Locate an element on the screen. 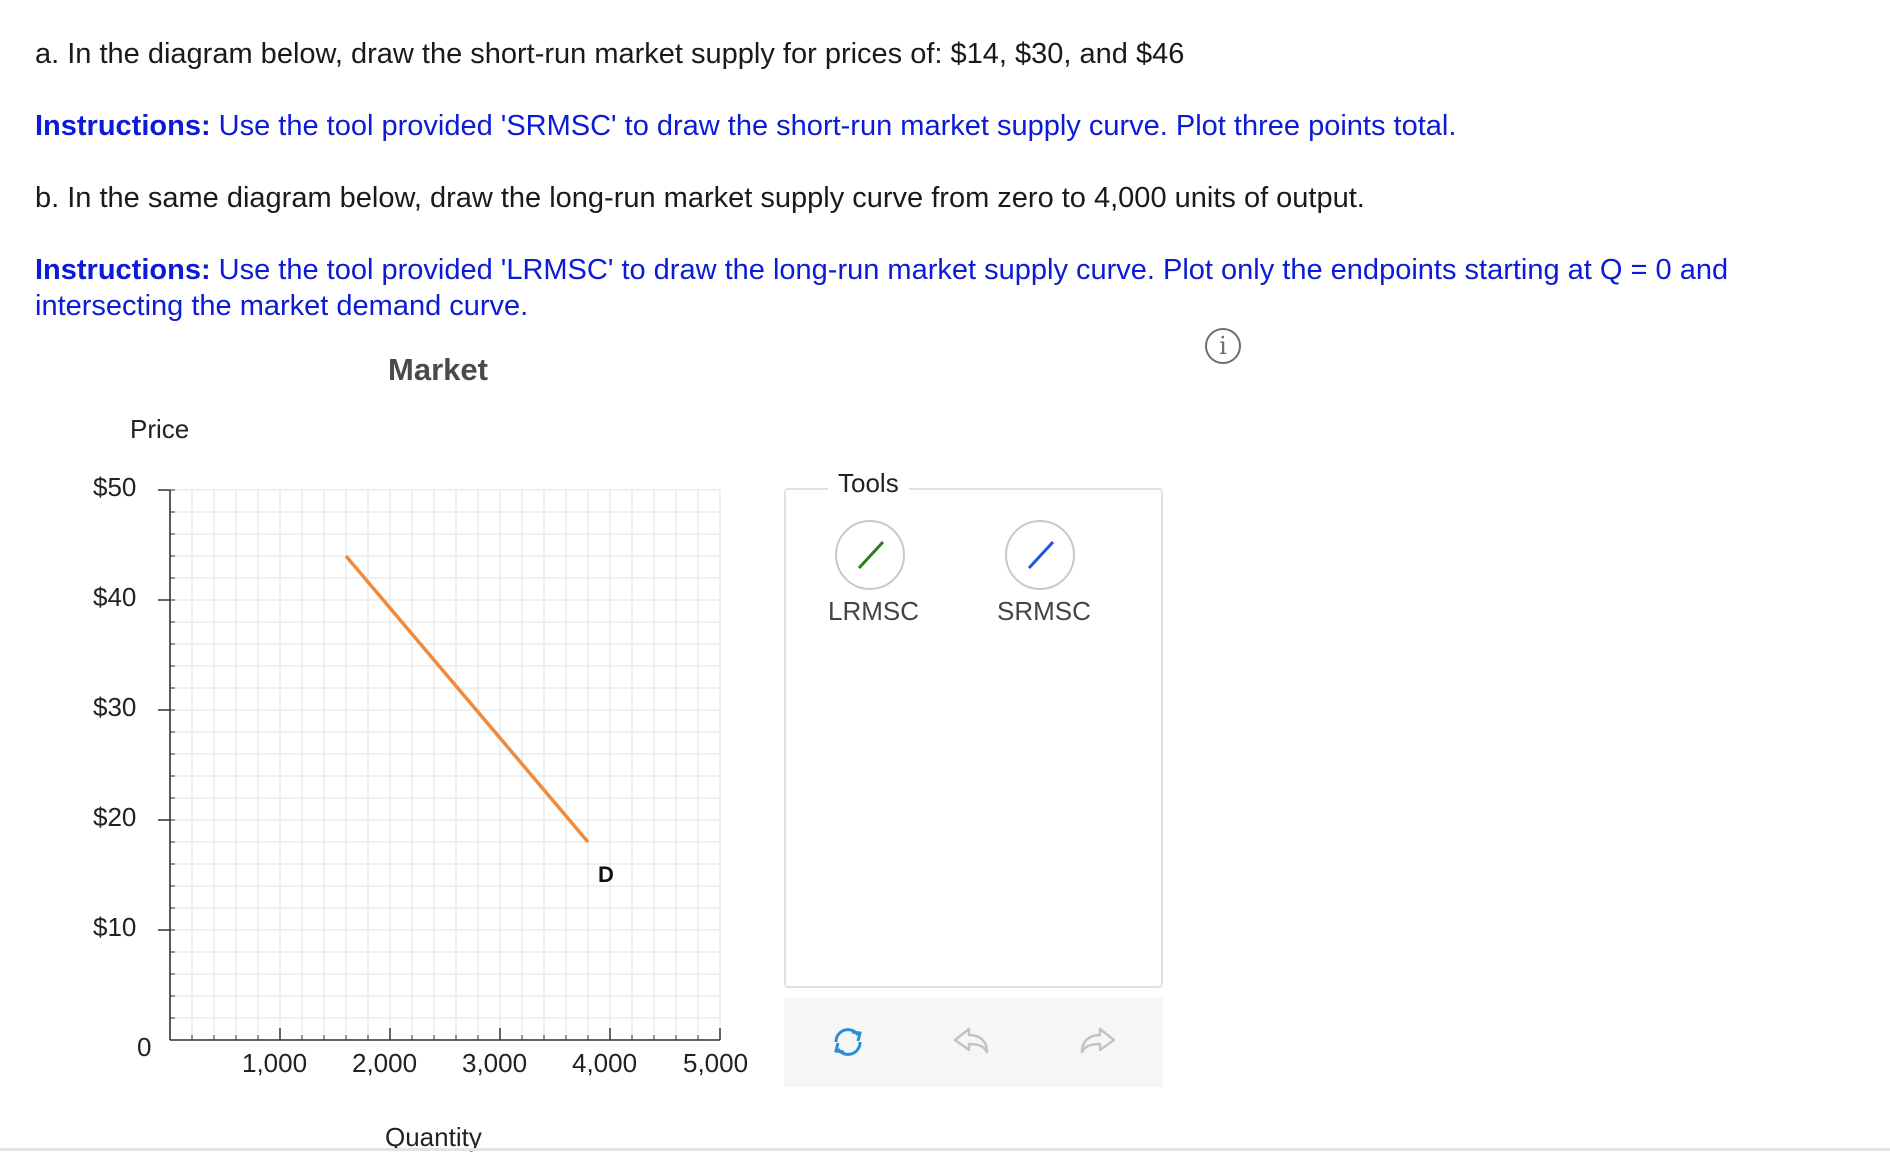 Image resolution: width=1890 pixels, height=1154 pixels. bottom-divider is located at coordinates (945, 1149).